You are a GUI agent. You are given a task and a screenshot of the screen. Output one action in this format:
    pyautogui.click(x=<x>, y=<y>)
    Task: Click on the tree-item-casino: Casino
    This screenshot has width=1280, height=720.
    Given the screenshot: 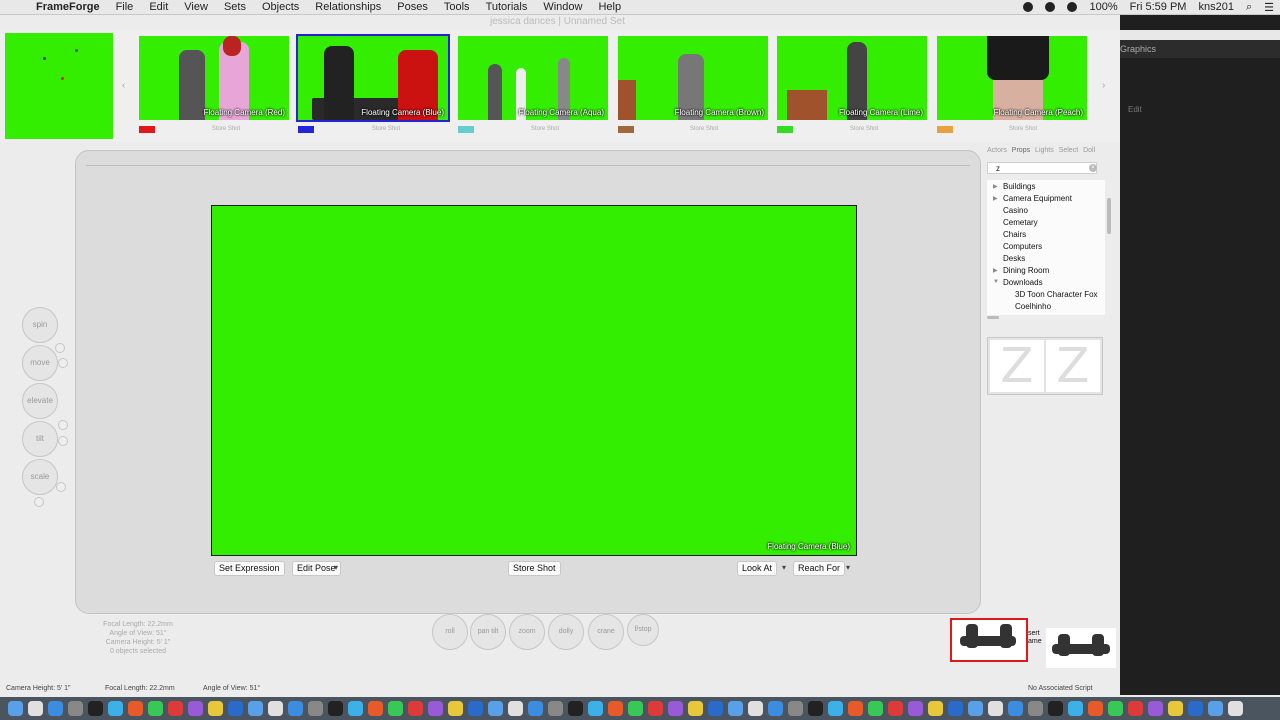 What is the action you would take?
    pyautogui.click(x=1015, y=210)
    